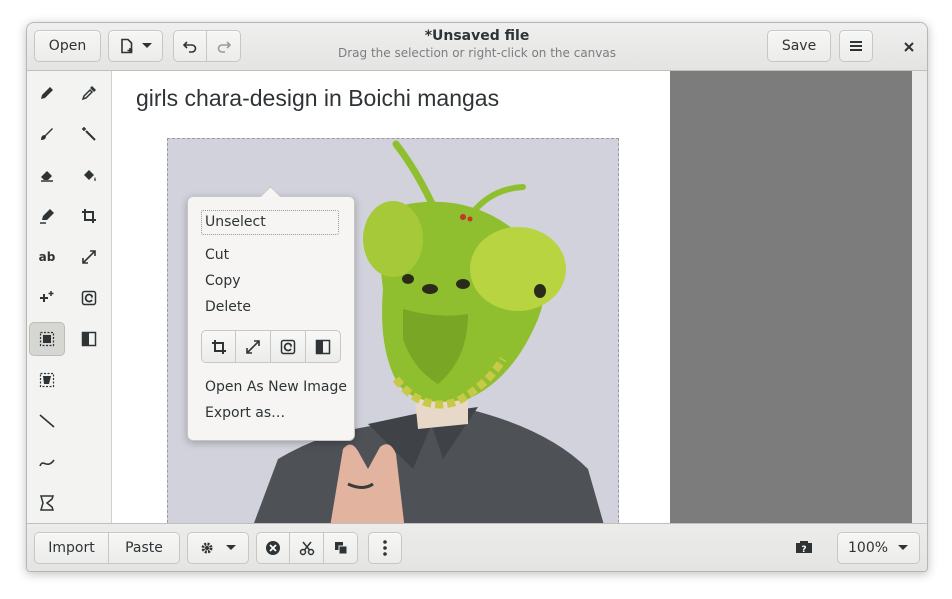 The image size is (952, 599). I want to click on selection-tools-row, so click(271, 346).